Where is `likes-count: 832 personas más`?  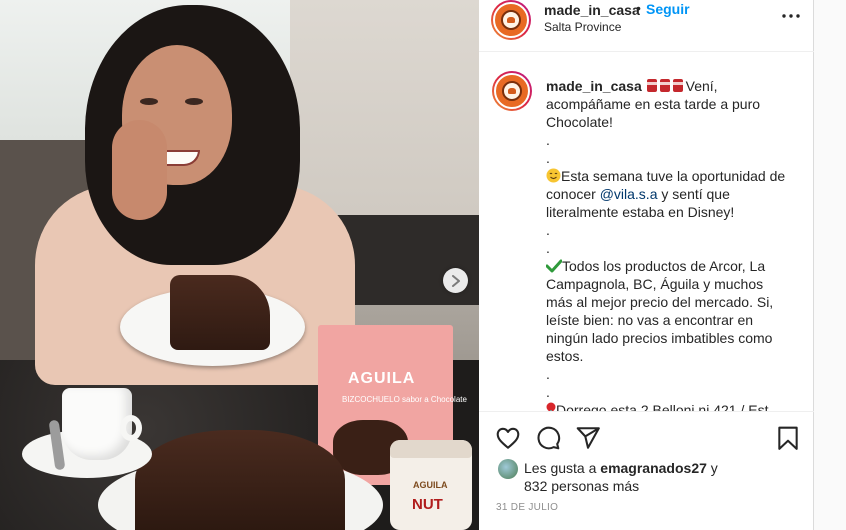 likes-count: 832 personas más is located at coordinates (581, 486).